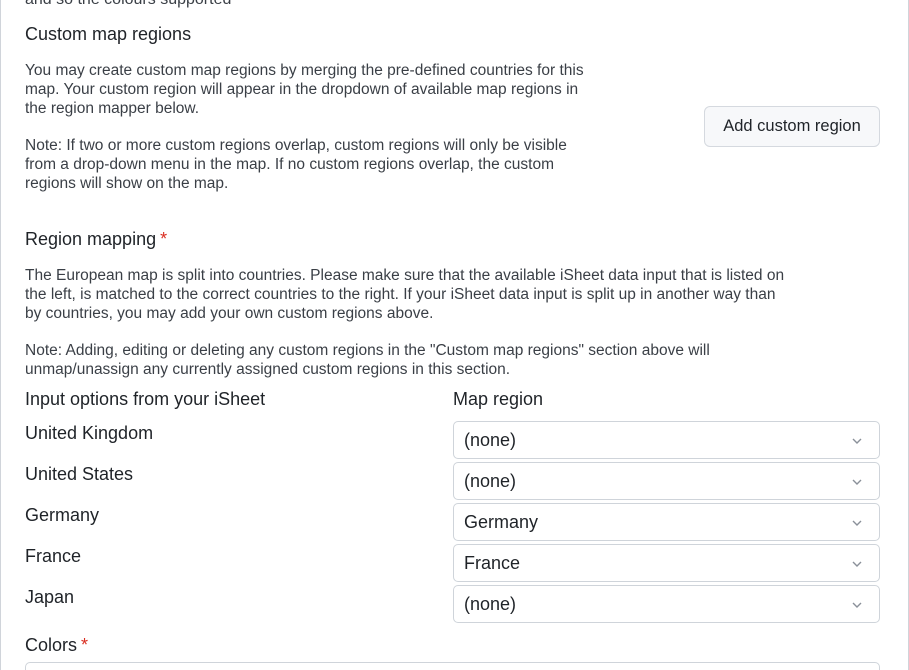 This screenshot has width=909, height=670. I want to click on colors-title: Colors *, so click(56, 645).